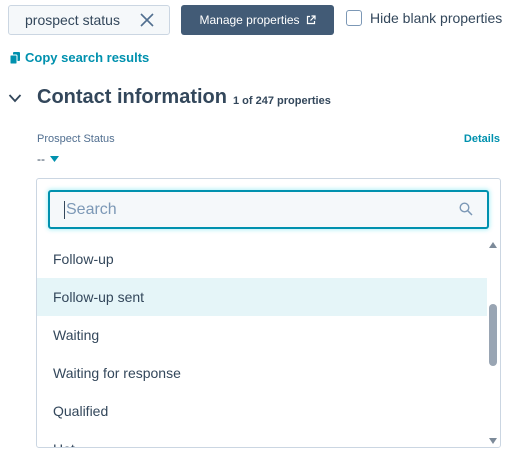 The width and height of the screenshot is (517, 454). Describe the element at coordinates (262, 259) in the screenshot. I see `option-follow-up: Follow-up` at that location.